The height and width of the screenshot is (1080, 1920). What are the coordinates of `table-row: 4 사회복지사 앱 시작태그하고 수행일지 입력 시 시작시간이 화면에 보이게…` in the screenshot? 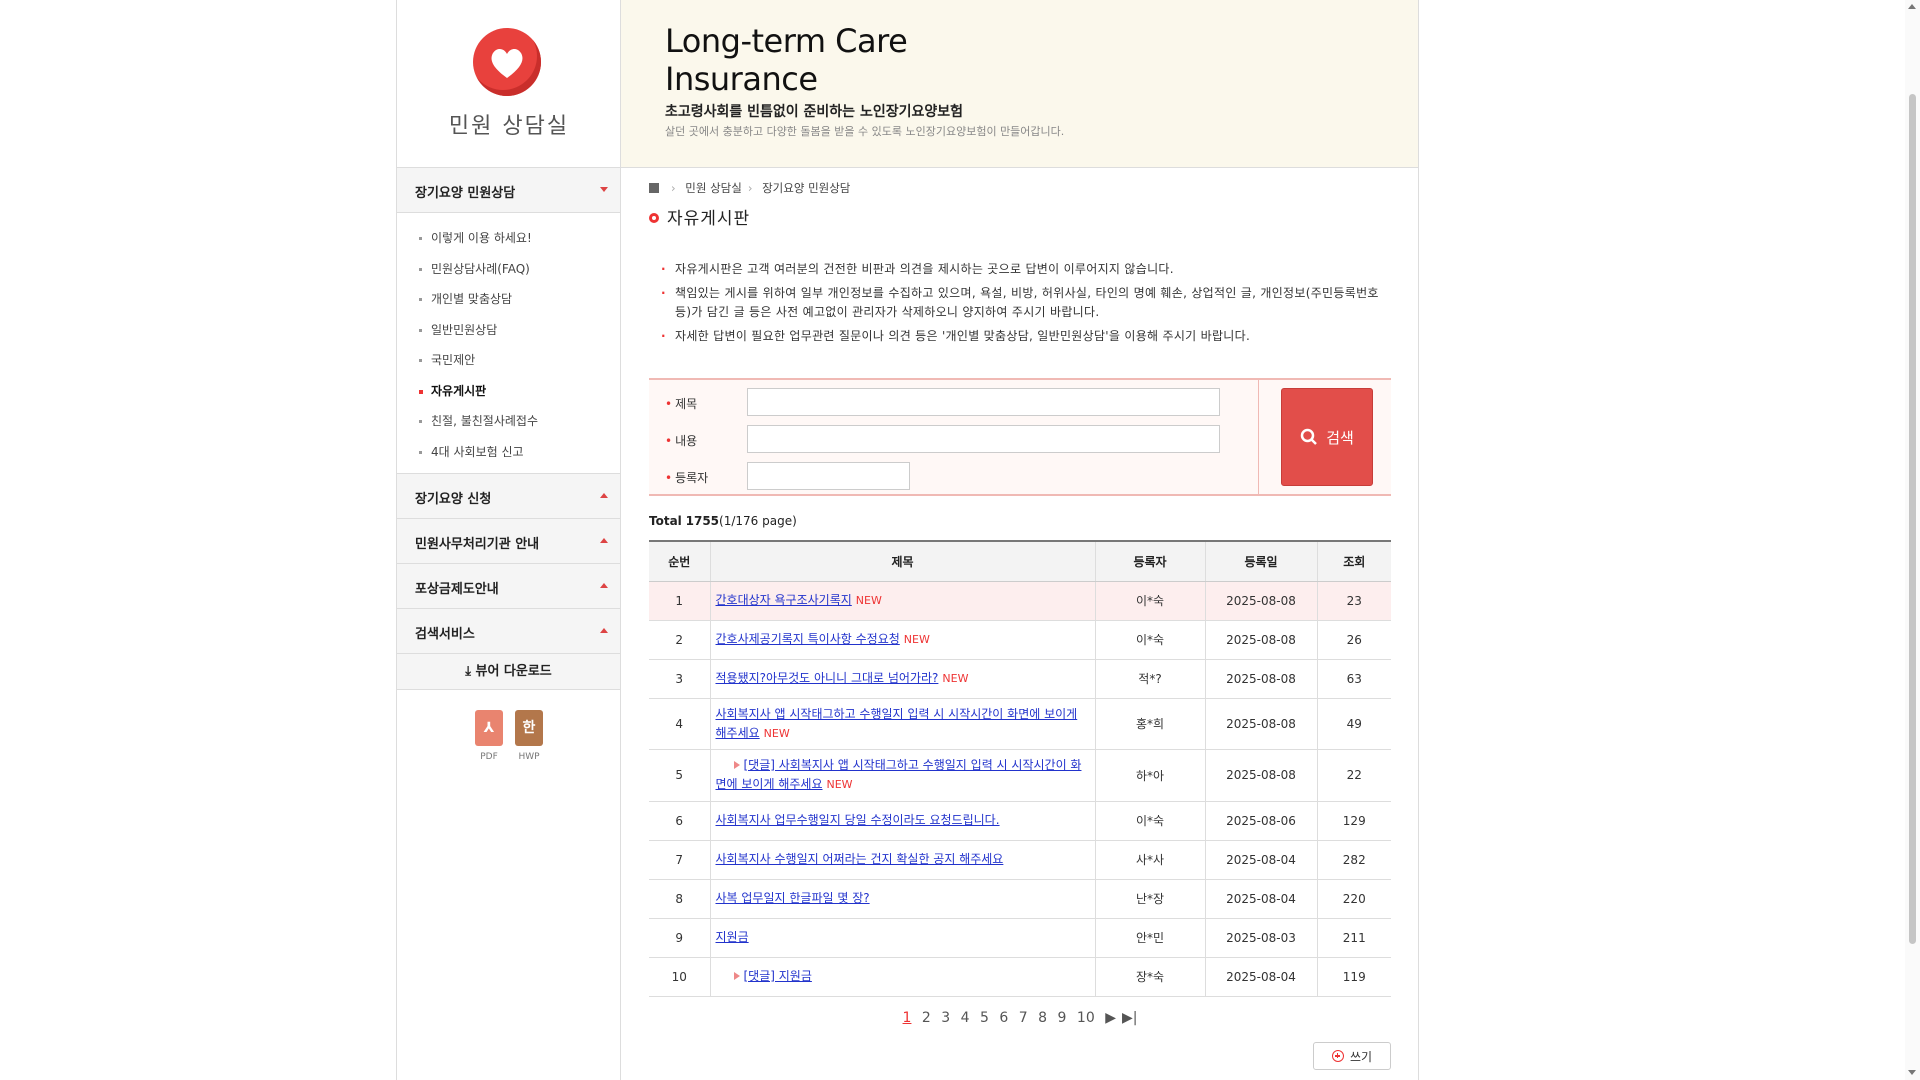 It's located at (1020, 724).